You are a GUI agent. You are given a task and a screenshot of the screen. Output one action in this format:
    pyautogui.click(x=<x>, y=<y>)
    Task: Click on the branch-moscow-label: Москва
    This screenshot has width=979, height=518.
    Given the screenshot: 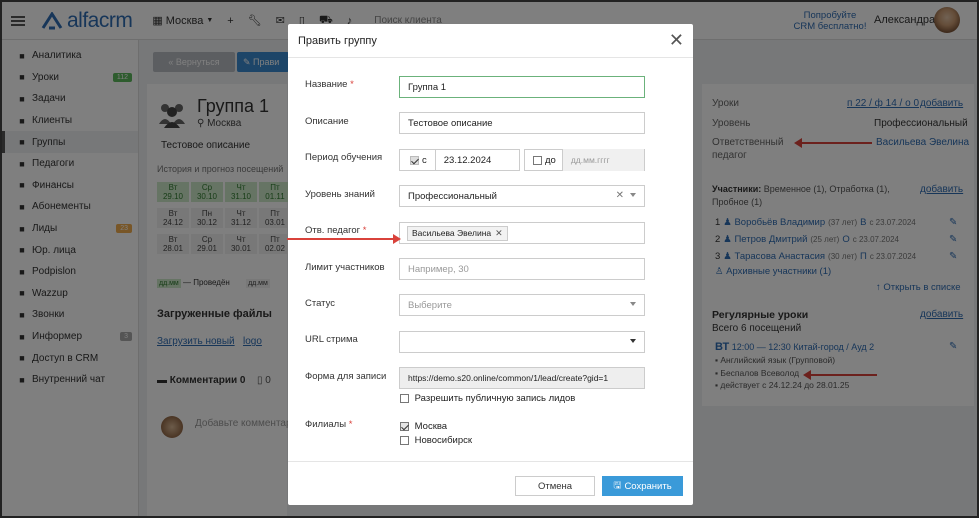 What is the action you would take?
    pyautogui.click(x=431, y=426)
    